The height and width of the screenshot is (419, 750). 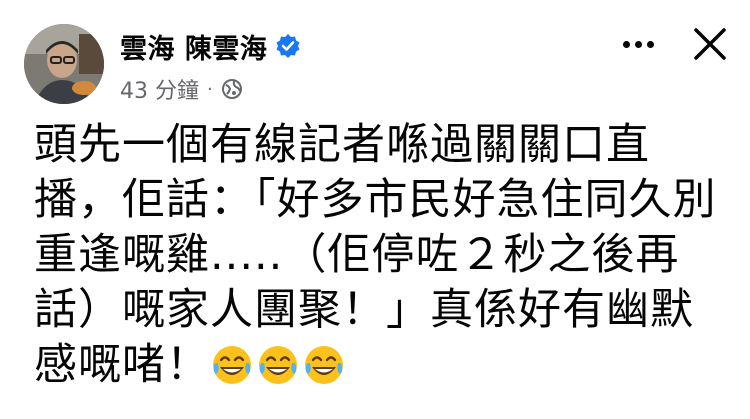 What do you see at coordinates (710, 44) in the screenshot?
I see `close-icon` at bounding box center [710, 44].